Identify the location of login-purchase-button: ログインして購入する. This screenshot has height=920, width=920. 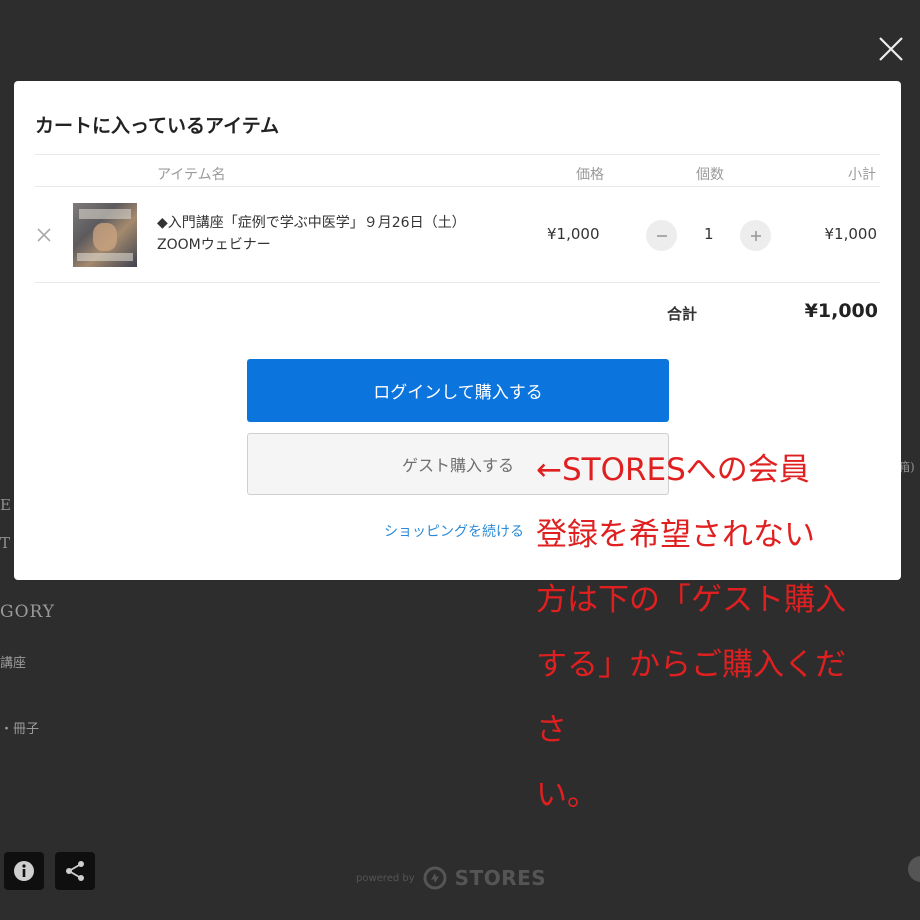
(458, 390).